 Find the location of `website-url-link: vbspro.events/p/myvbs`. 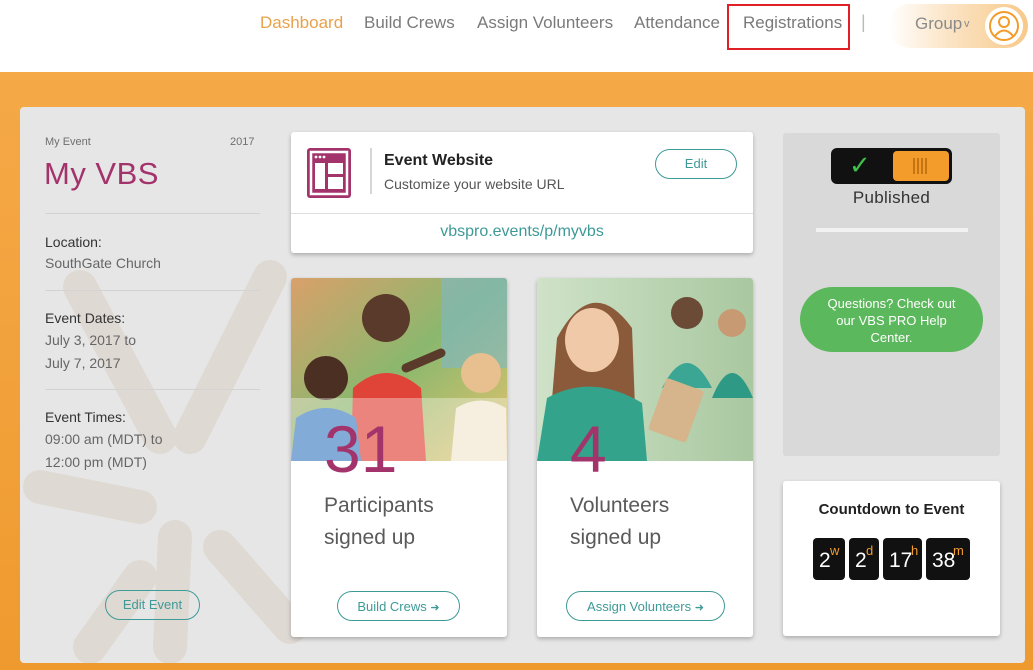

website-url-link: vbspro.events/p/myvbs is located at coordinates (522, 232).